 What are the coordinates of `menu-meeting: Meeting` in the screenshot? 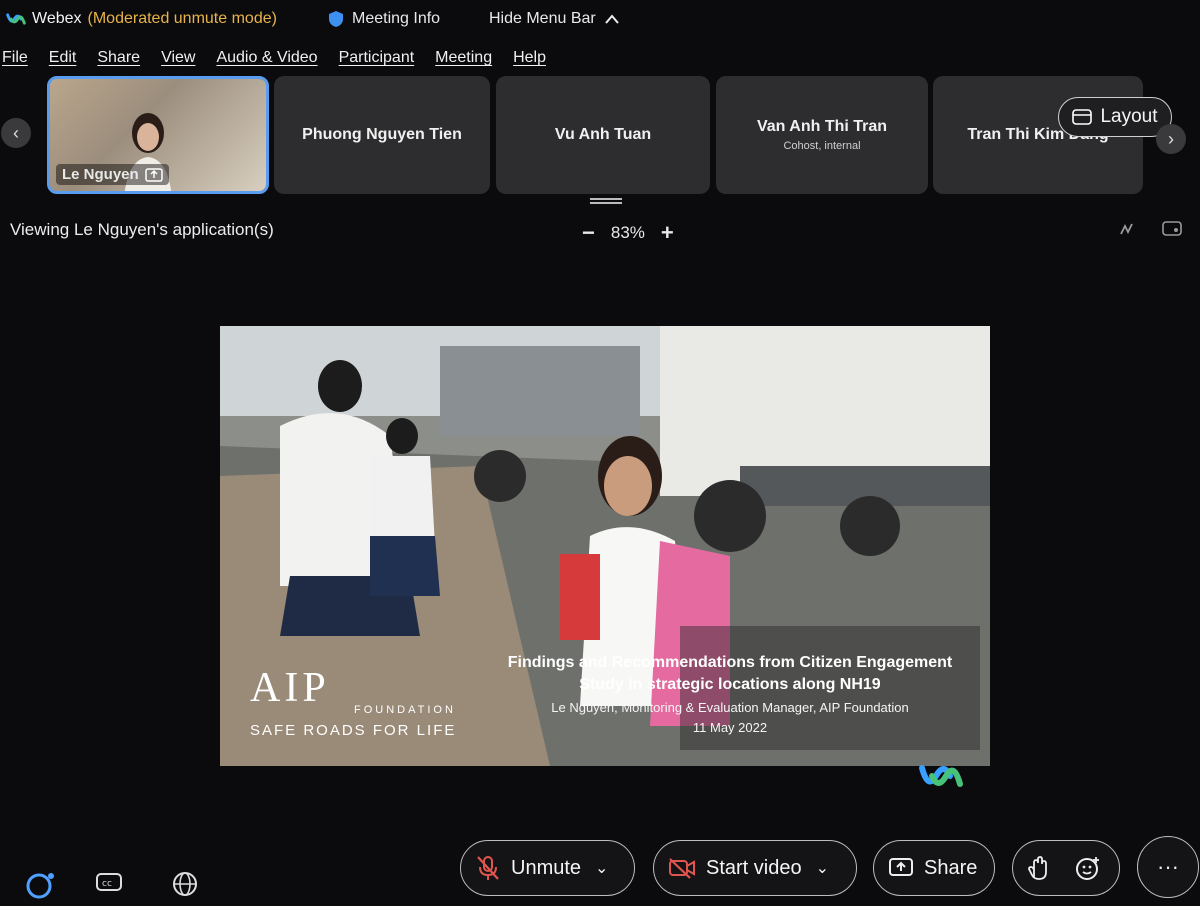 It's located at (463, 58).